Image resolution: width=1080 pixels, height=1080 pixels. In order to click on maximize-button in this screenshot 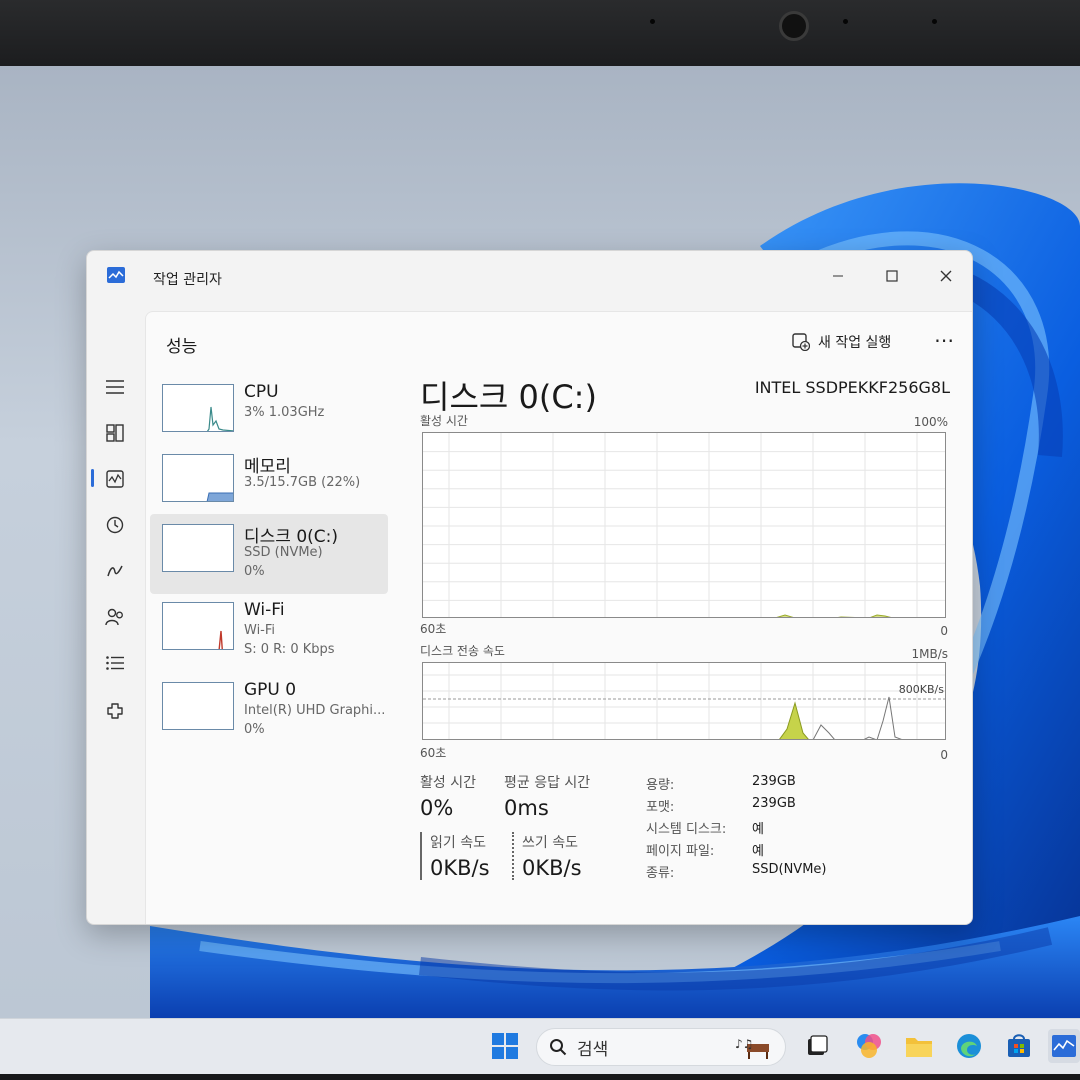, I will do `click(892, 276)`.